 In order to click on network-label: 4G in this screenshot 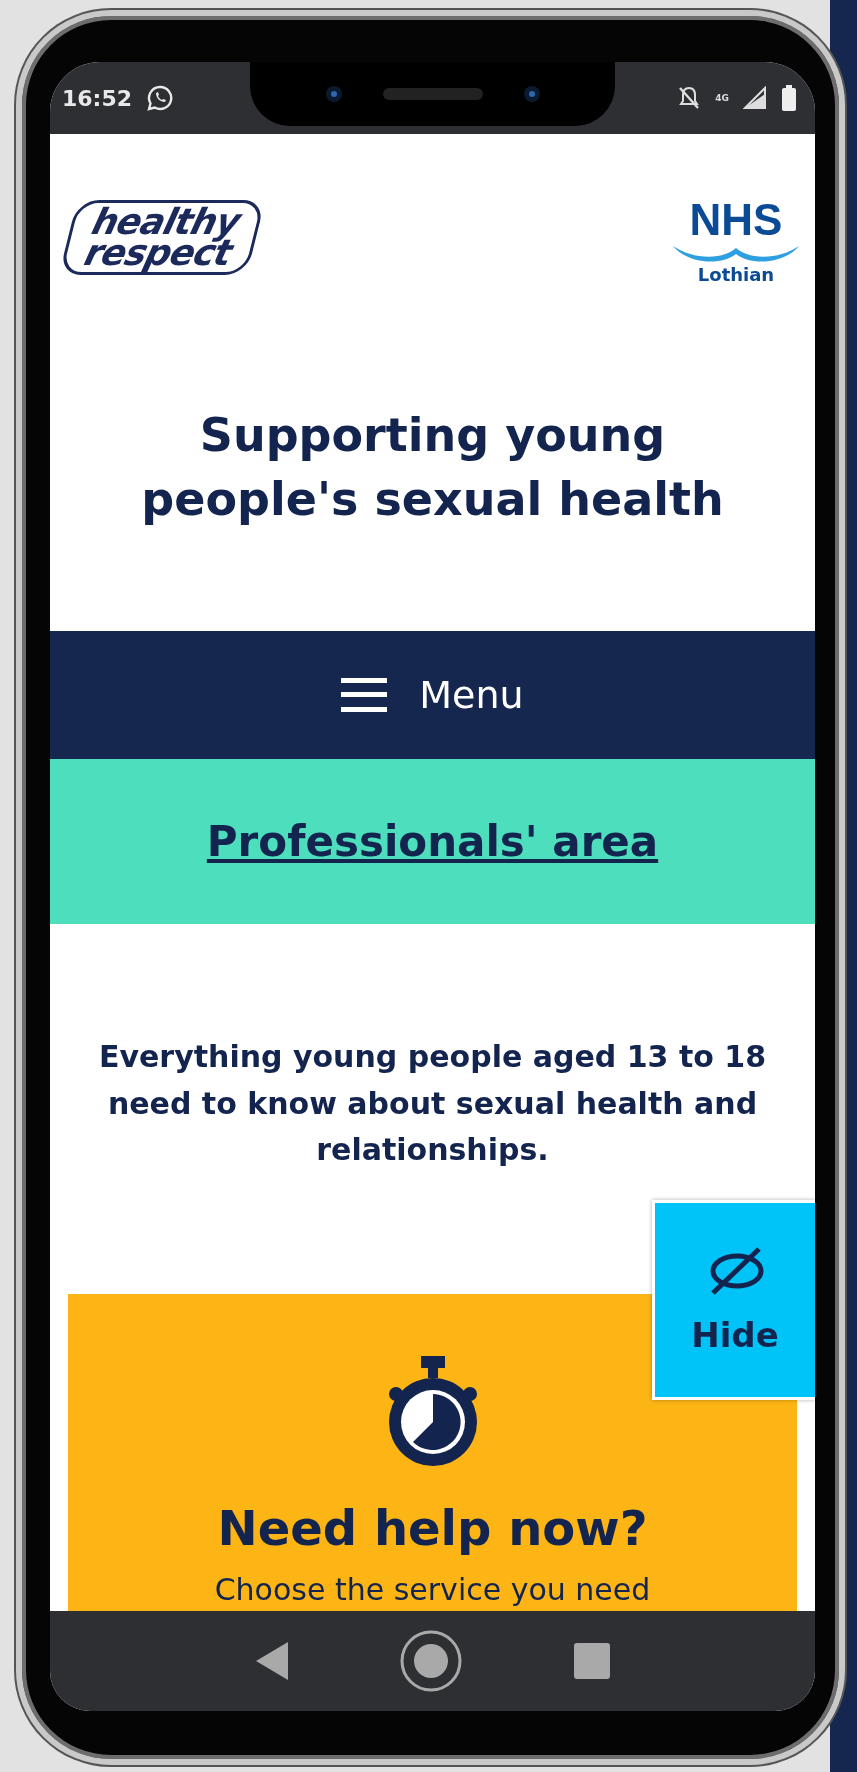, I will do `click(722, 98)`.